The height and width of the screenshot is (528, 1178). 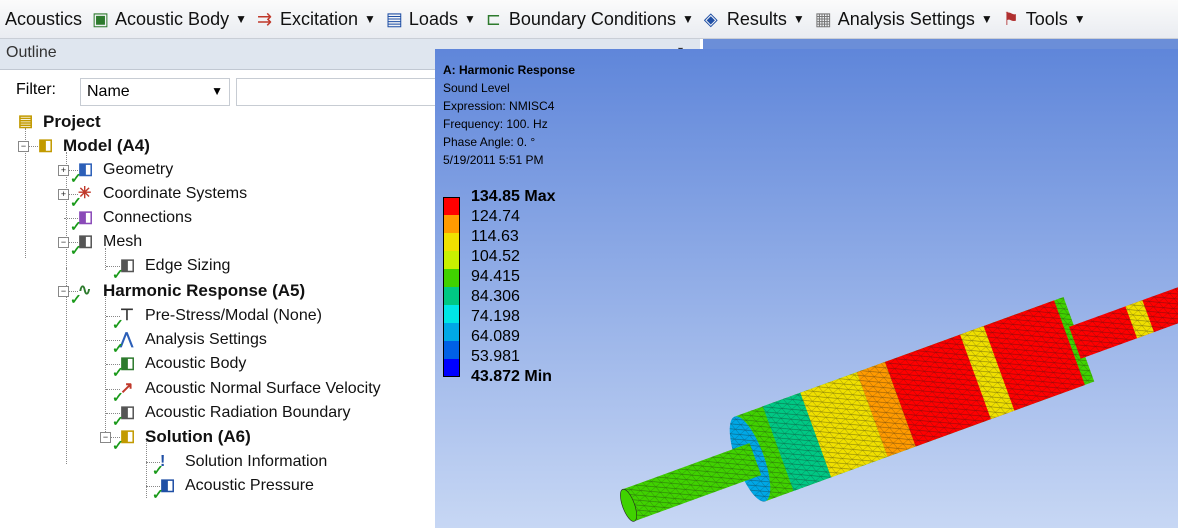 What do you see at coordinates (123, 343) in the screenshot?
I see `analysis-settings-tree-icon: ⋀ ✓` at bounding box center [123, 343].